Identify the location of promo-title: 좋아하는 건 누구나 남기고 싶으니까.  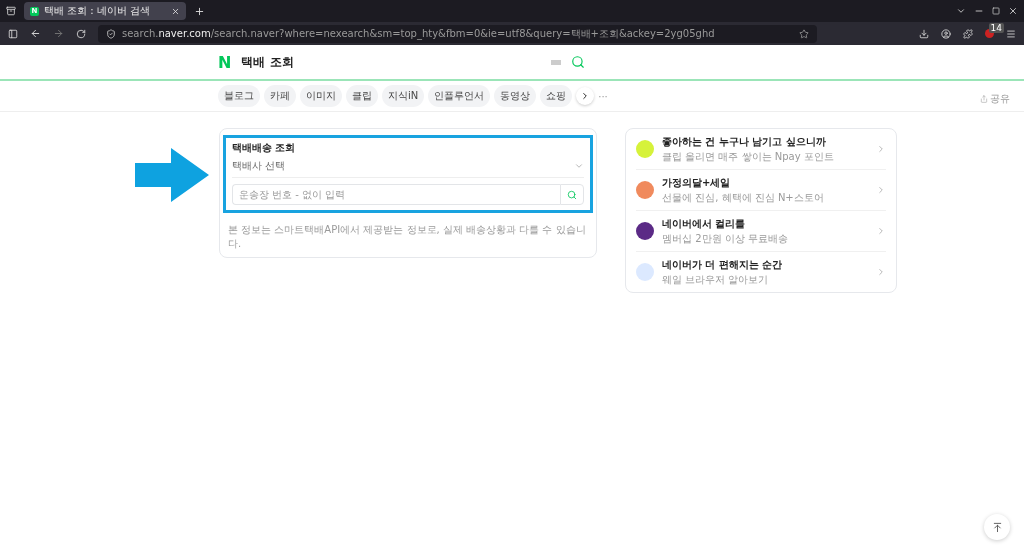
(744, 141).